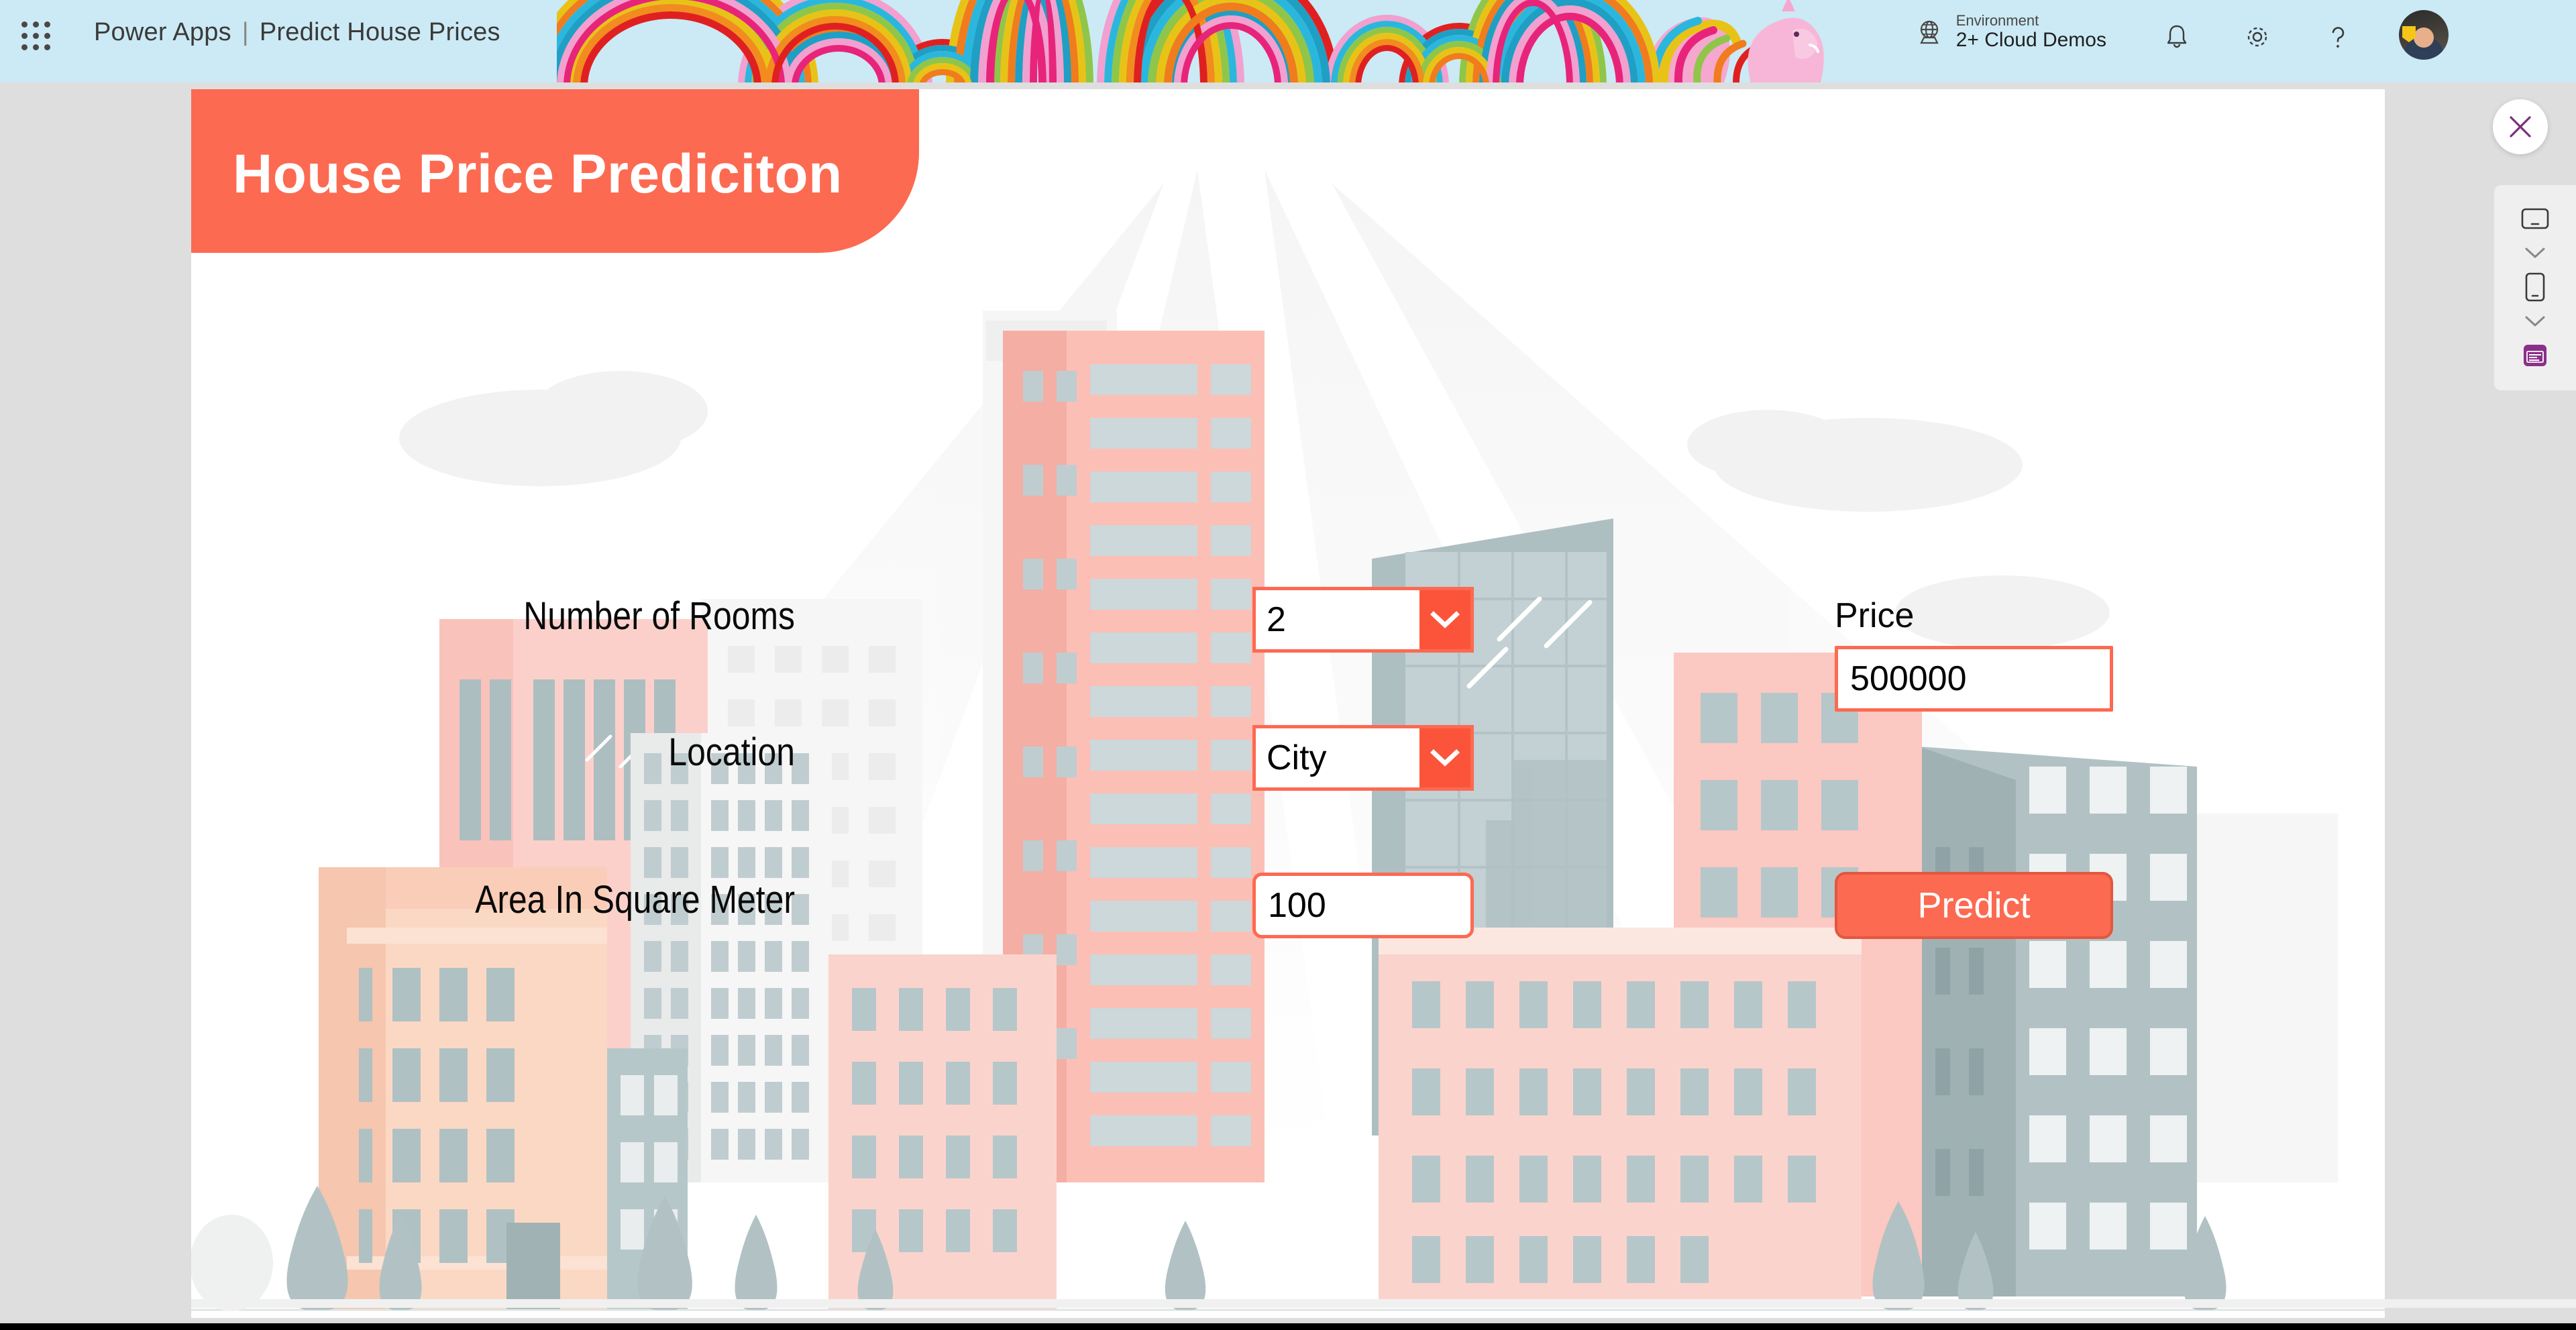  What do you see at coordinates (1288, 1326) in the screenshot?
I see `window-bottom-bar` at bounding box center [1288, 1326].